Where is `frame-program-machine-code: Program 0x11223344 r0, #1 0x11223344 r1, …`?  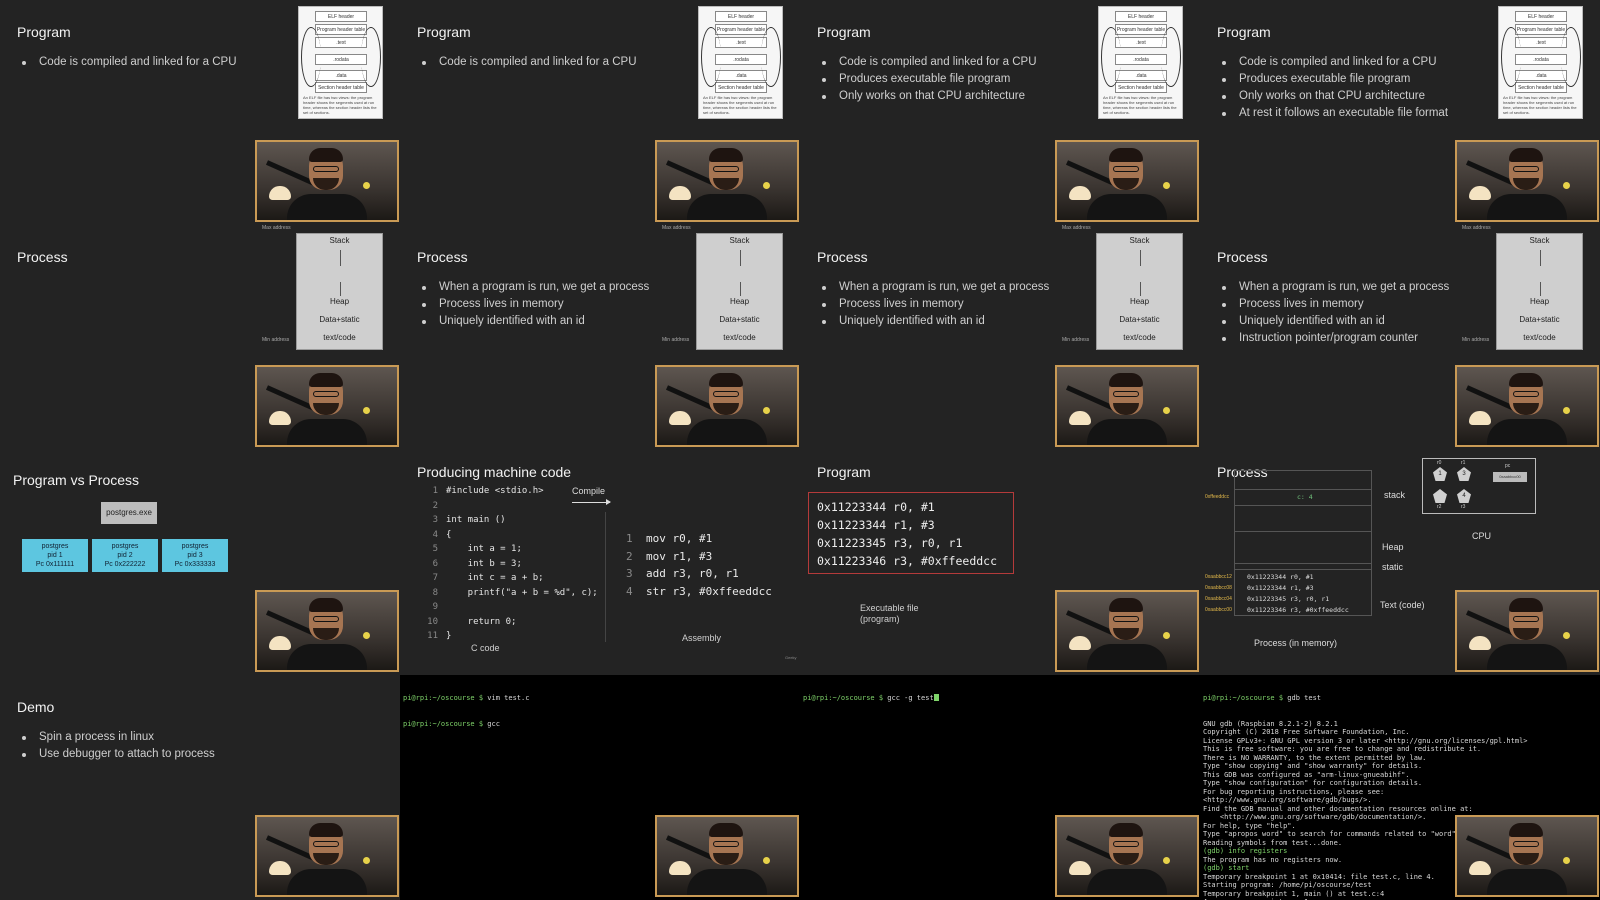 frame-program-machine-code: Program 0x11223344 r0, #1 0x11223344 r1, … is located at coordinates (1000, 562).